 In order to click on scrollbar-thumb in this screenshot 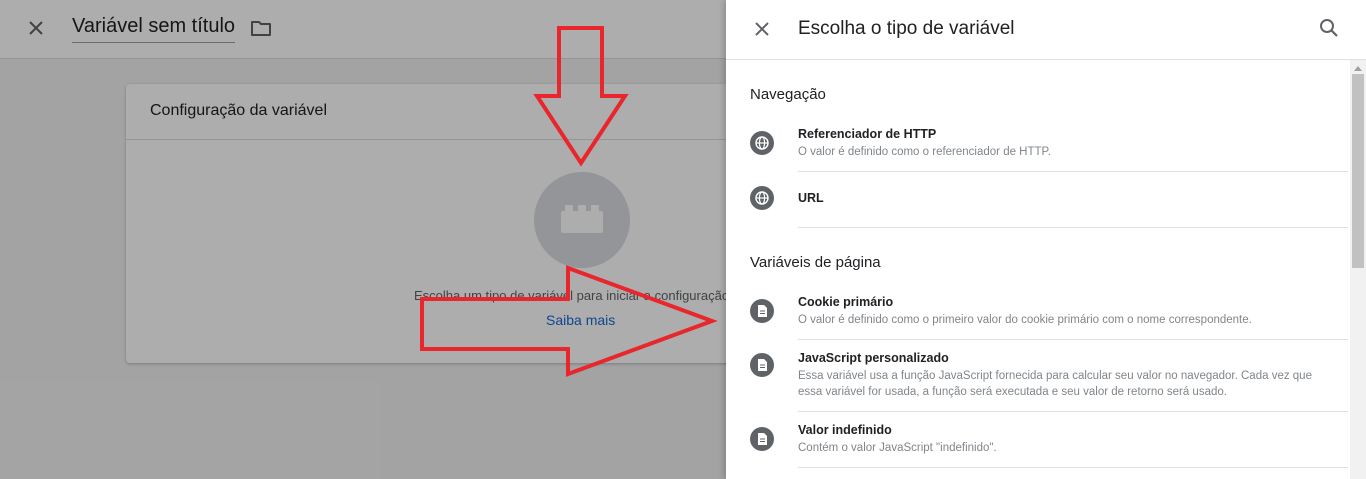, I will do `click(1358, 171)`.